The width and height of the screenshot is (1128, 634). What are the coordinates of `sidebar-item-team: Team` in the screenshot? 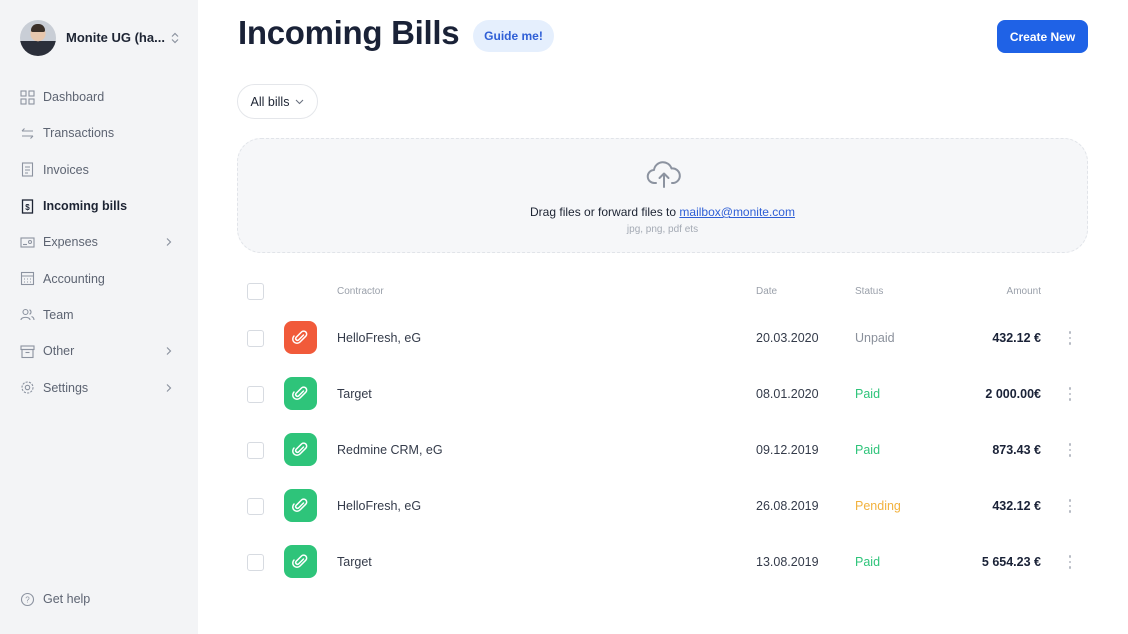 It's located at (99, 315).